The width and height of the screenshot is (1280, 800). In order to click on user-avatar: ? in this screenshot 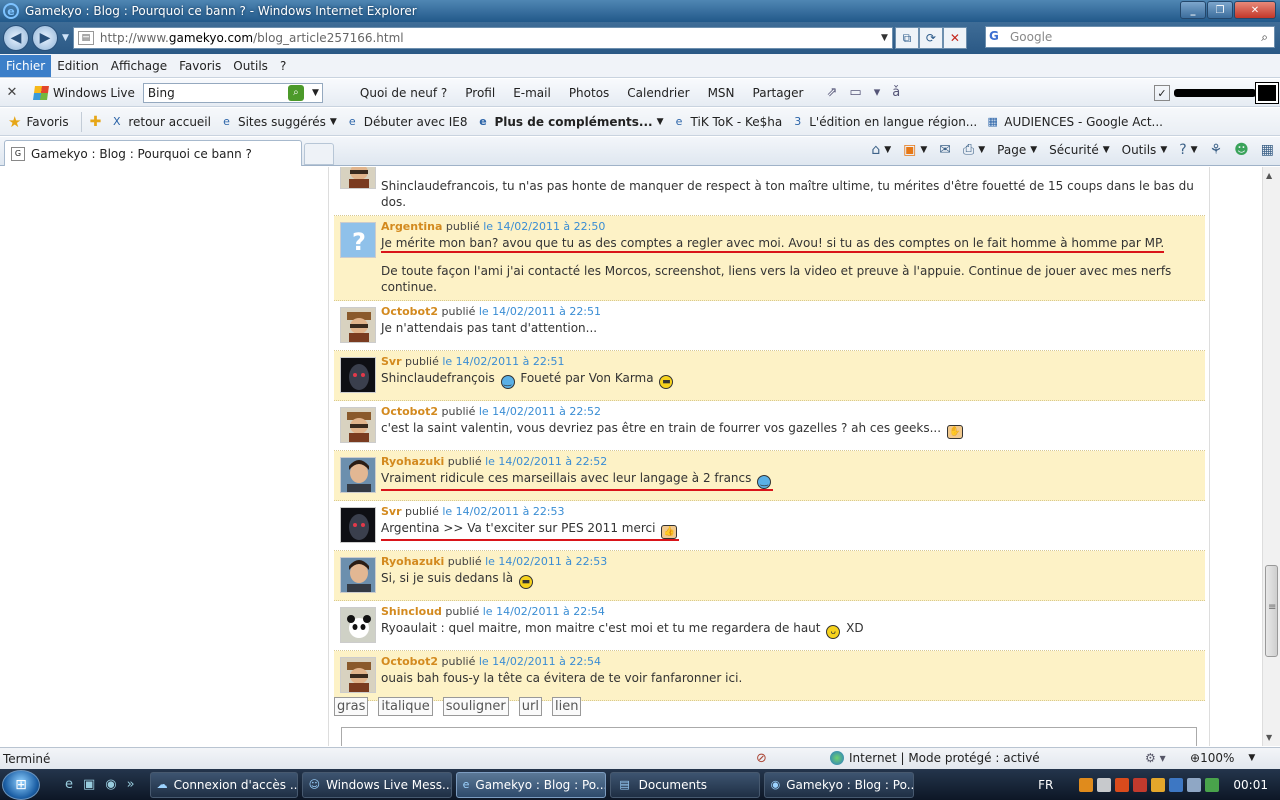, I will do `click(358, 240)`.